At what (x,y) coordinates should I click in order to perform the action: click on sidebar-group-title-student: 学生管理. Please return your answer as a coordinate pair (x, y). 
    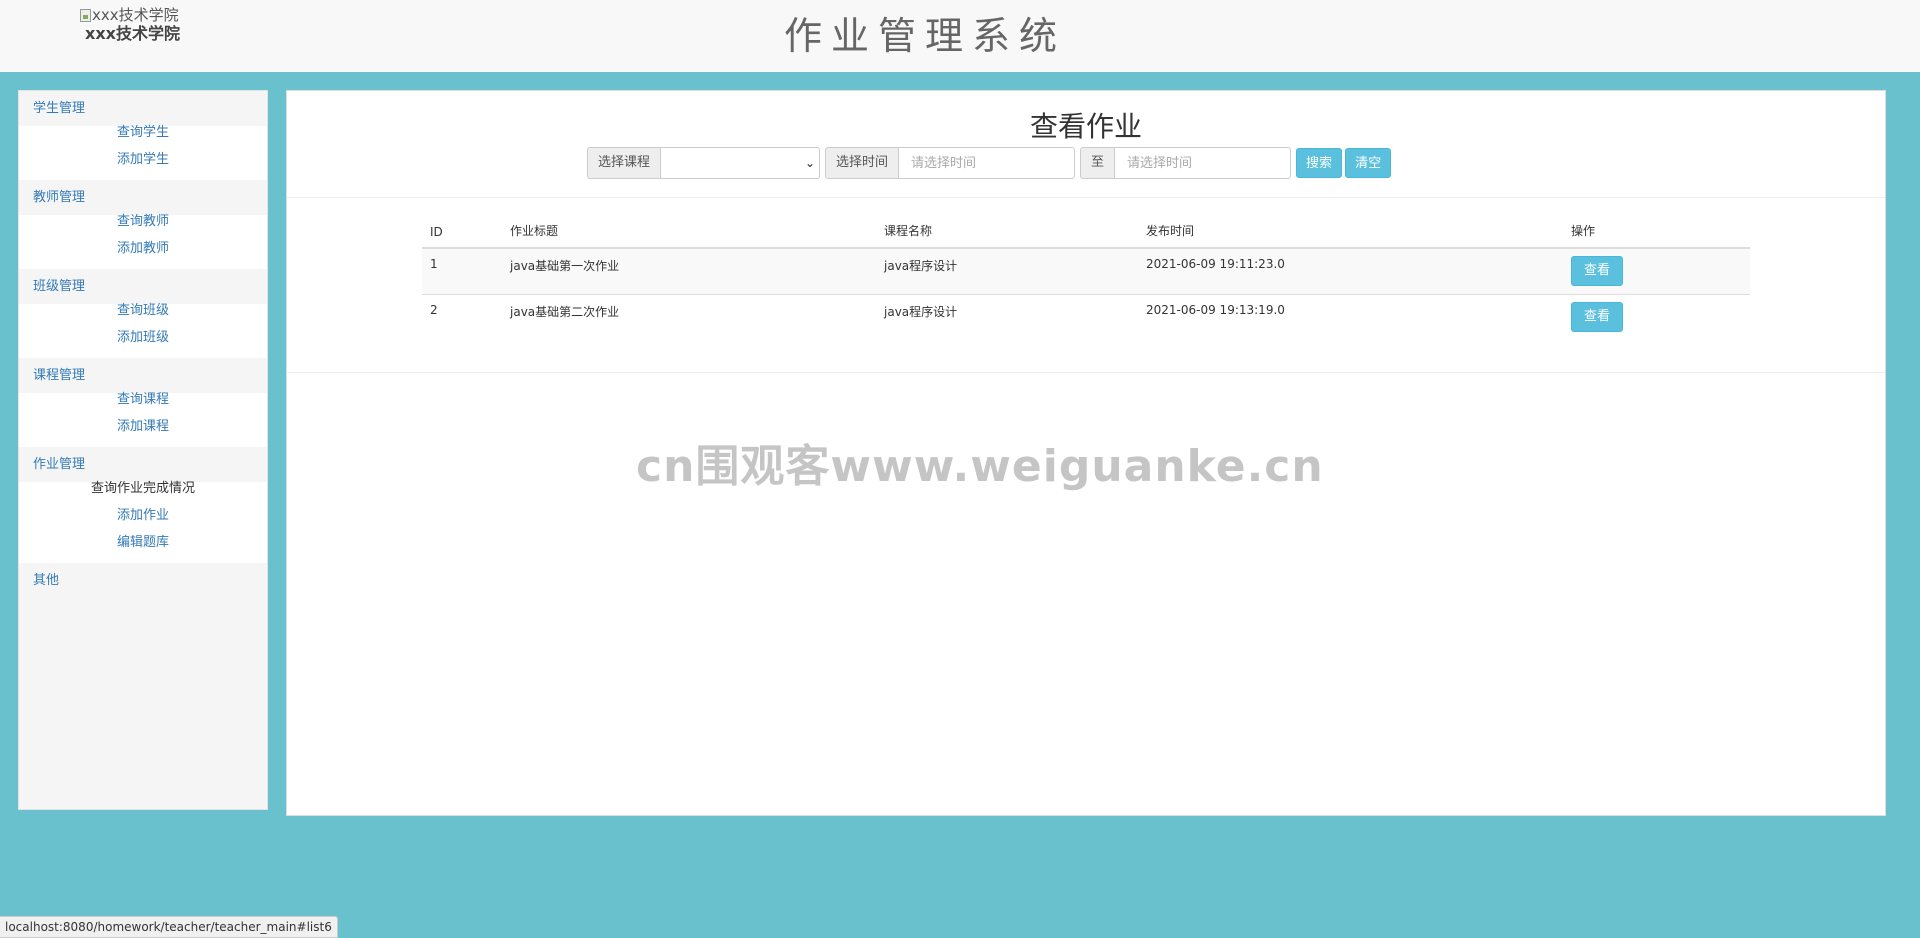
    Looking at the image, I should click on (143, 108).